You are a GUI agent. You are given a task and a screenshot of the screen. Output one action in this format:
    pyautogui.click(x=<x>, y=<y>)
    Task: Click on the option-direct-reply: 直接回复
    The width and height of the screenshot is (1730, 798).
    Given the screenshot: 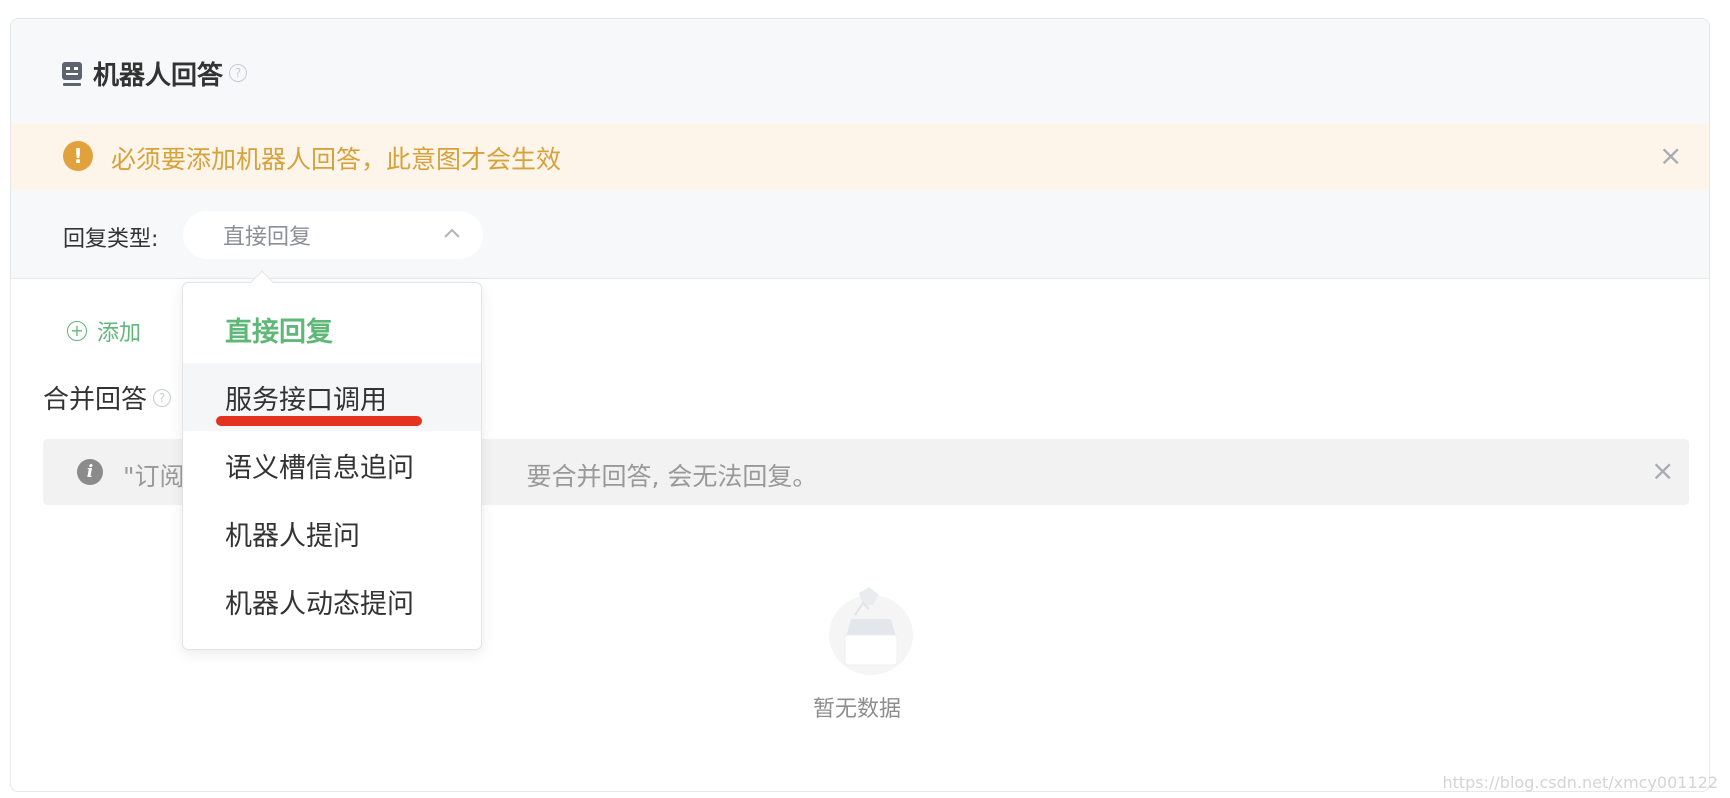 What is the action you would take?
    pyautogui.click(x=332, y=329)
    